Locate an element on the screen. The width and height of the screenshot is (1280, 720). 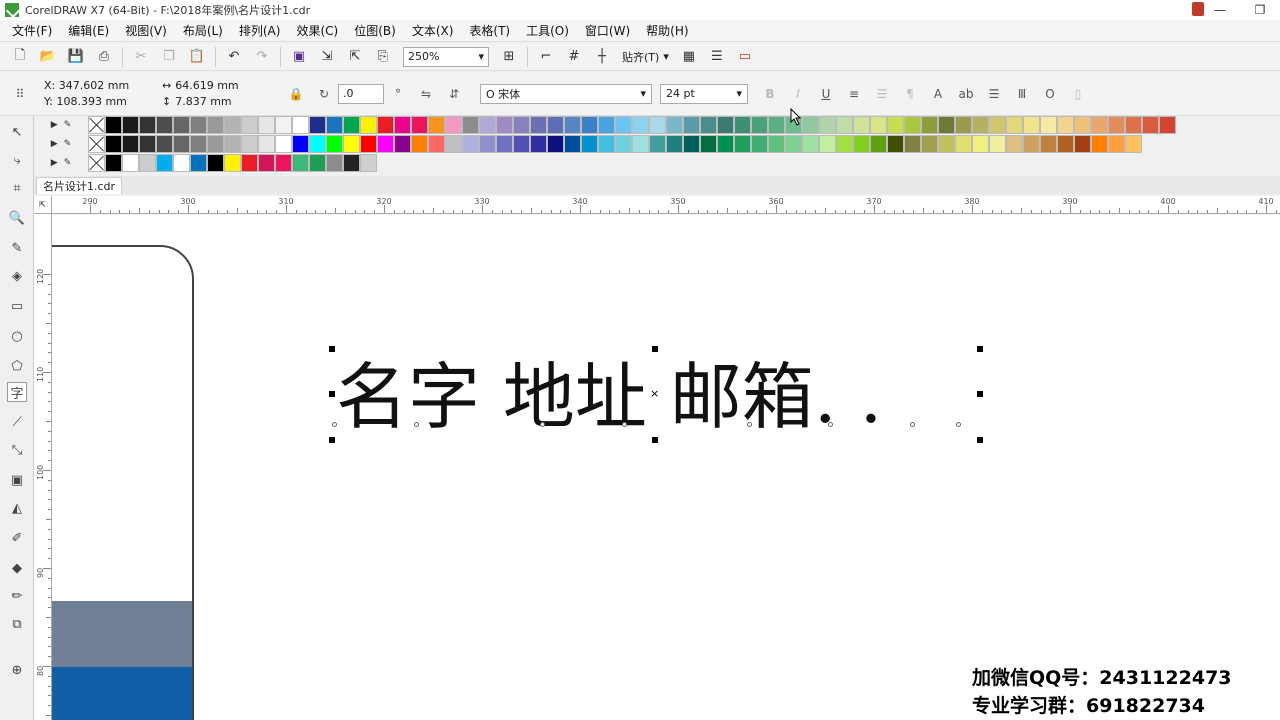
copy-icon: ❐ is located at coordinates (169, 57).